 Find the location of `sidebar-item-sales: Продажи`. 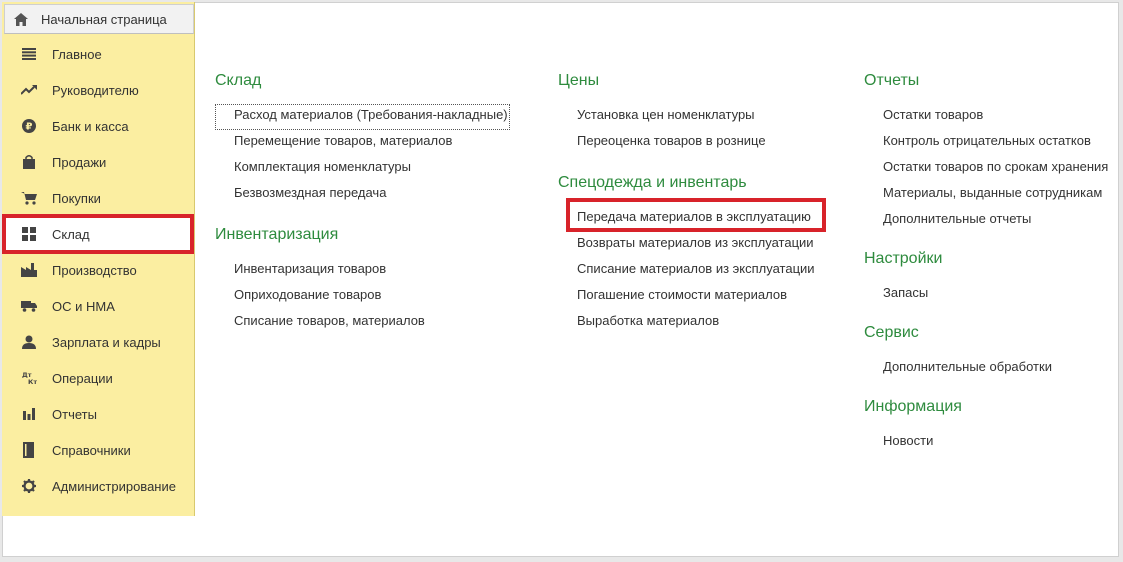

sidebar-item-sales: Продажи is located at coordinates (100, 162).